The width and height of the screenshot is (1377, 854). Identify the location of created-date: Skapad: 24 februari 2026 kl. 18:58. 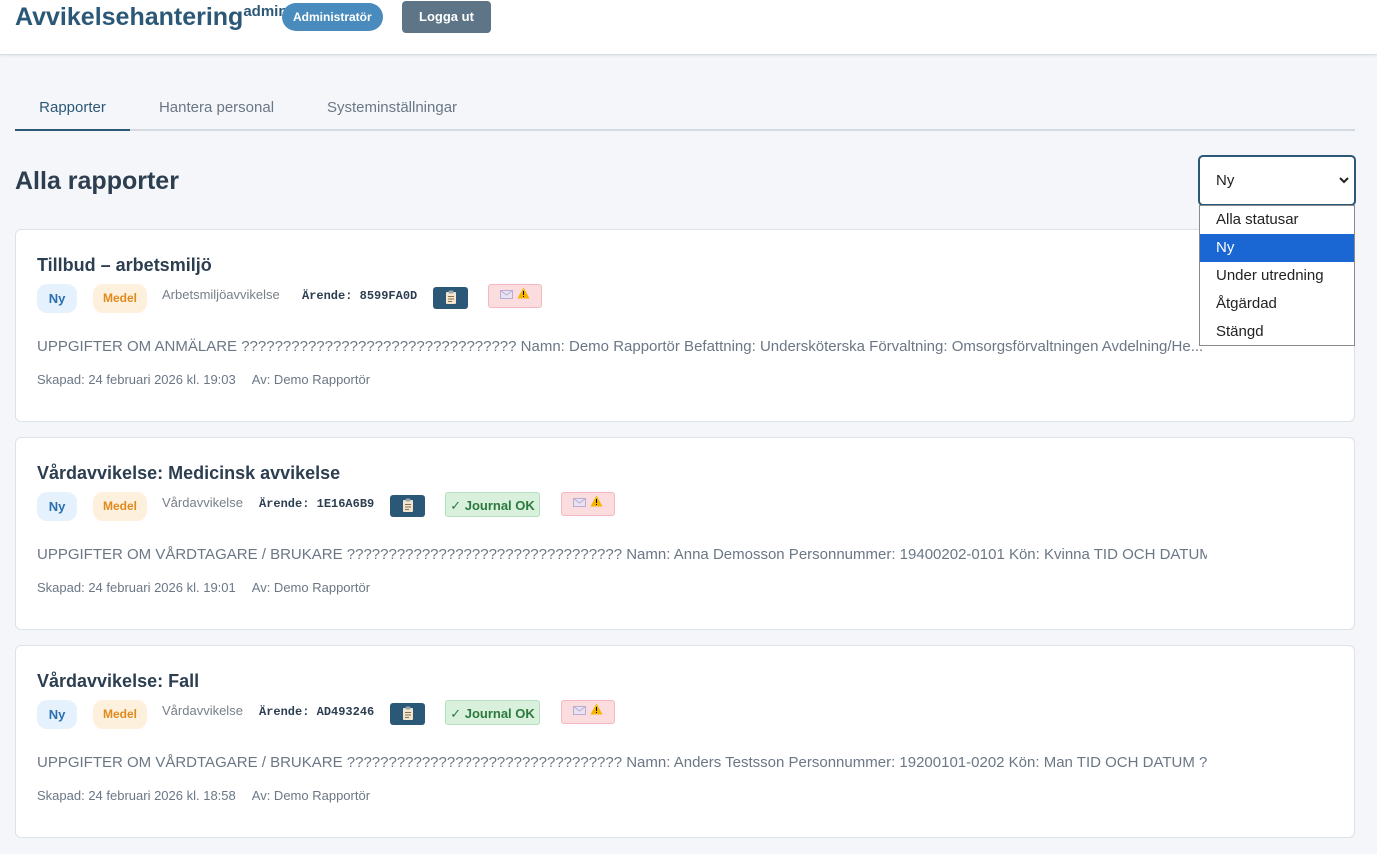
(136, 795).